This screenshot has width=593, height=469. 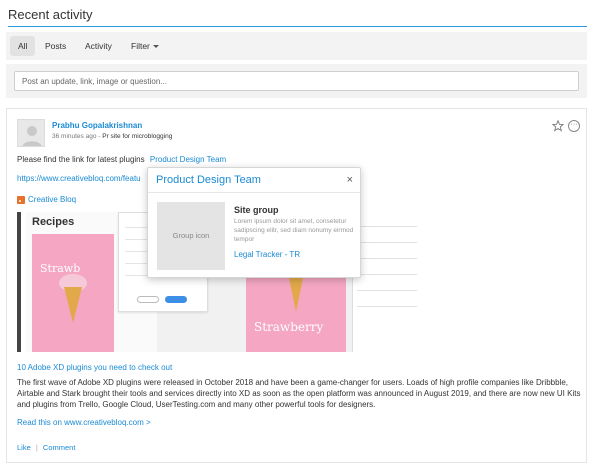 What do you see at coordinates (350, 180) in the screenshot?
I see `close-icon: ×` at bounding box center [350, 180].